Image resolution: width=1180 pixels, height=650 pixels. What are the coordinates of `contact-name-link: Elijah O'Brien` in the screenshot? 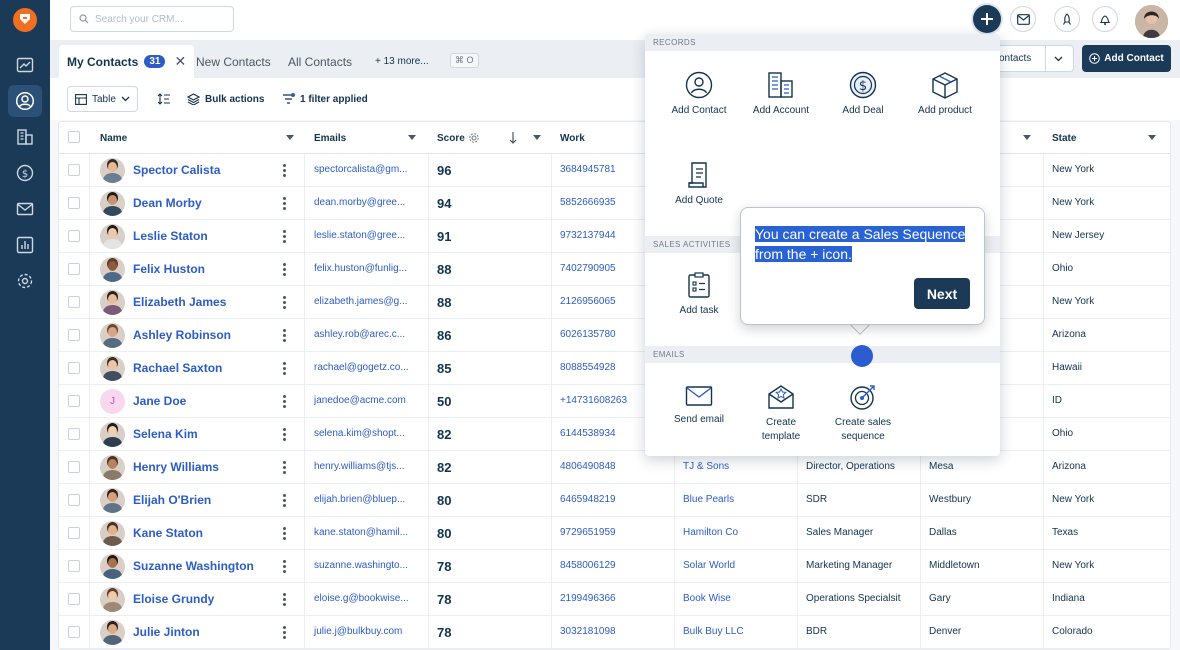 It's located at (172, 500).